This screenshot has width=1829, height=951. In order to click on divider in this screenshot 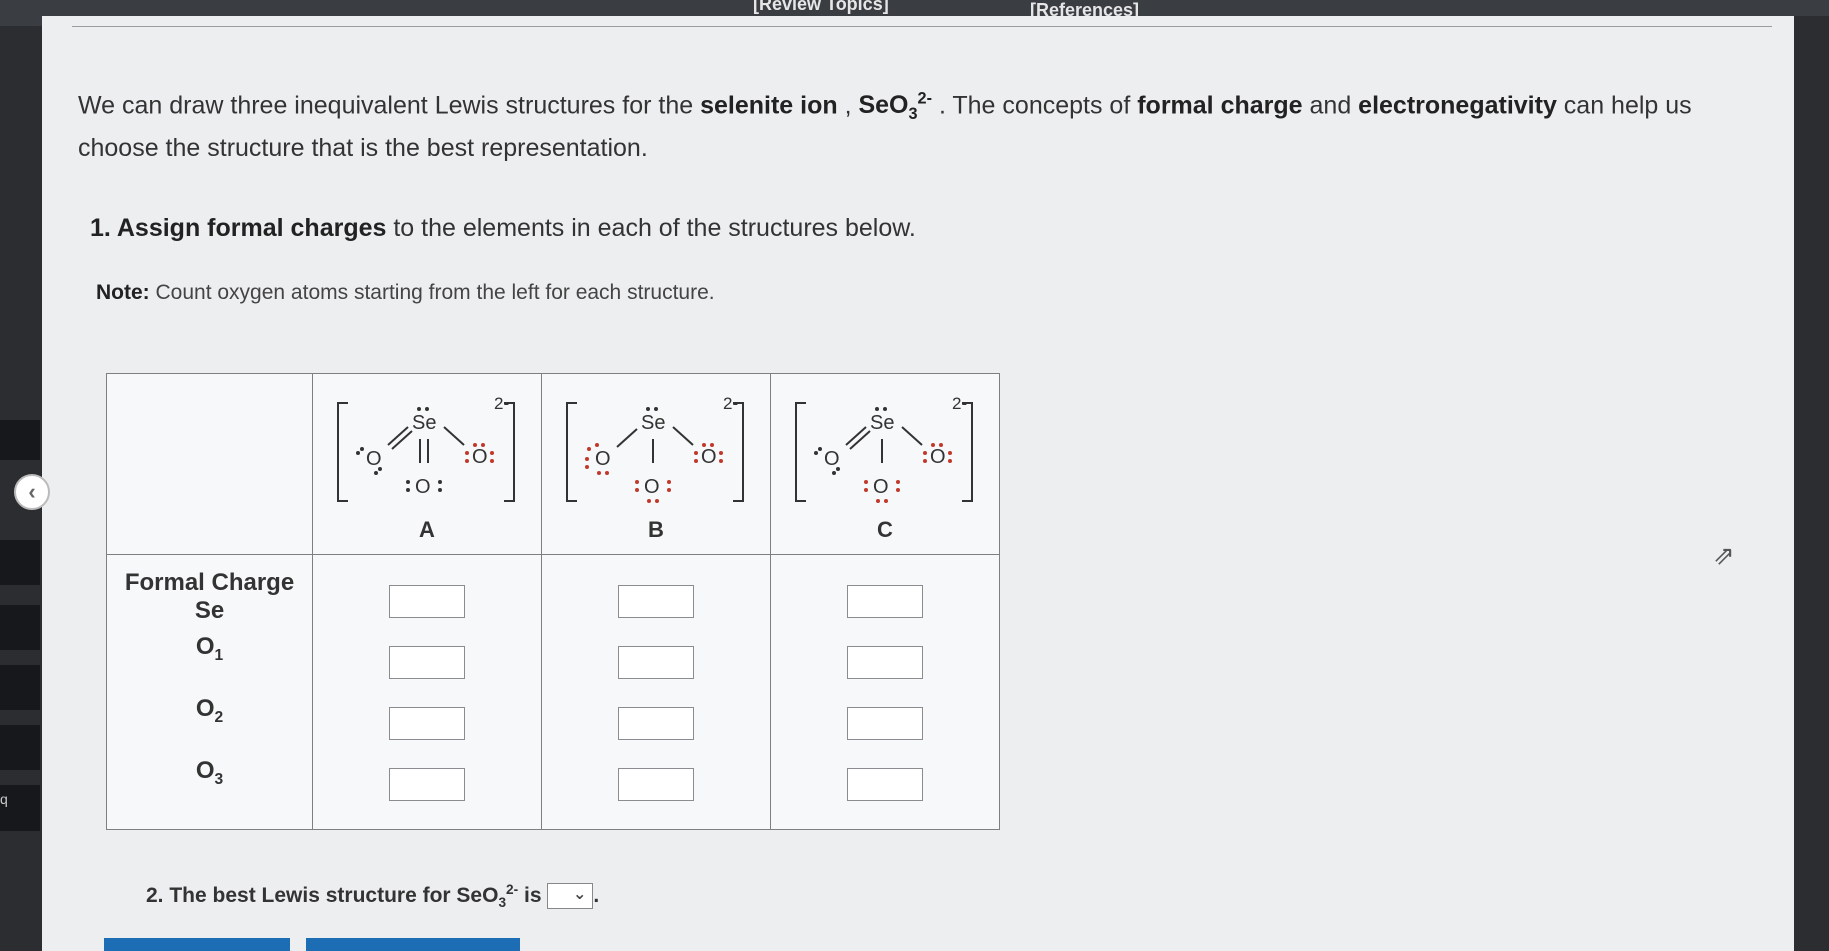, I will do `click(922, 26)`.